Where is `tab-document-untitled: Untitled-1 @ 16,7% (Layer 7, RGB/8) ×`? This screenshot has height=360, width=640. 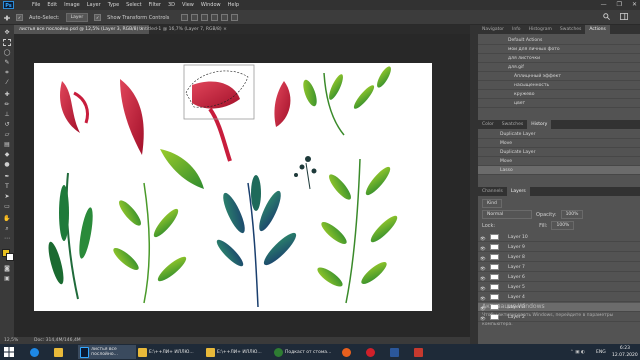 tab-document-untitled: Untitled-1 @ 16,7% (Layer 7, RGB/8) × is located at coordinates (183, 29).